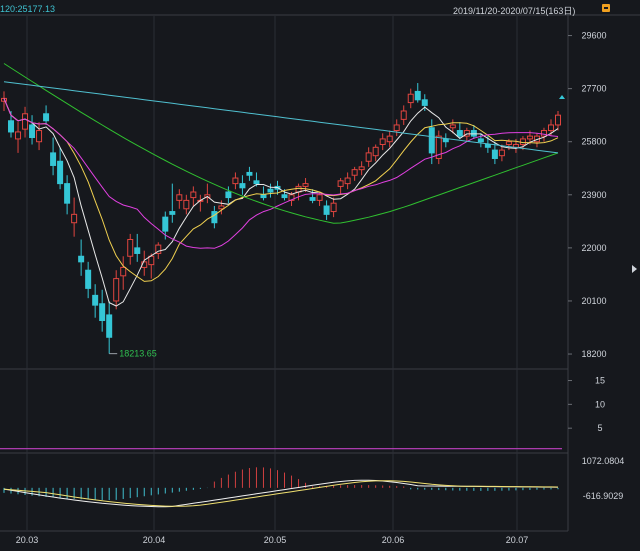 The width and height of the screenshot is (640, 551). What do you see at coordinates (593, 301) in the screenshot?
I see `price-tick-label: 20100` at bounding box center [593, 301].